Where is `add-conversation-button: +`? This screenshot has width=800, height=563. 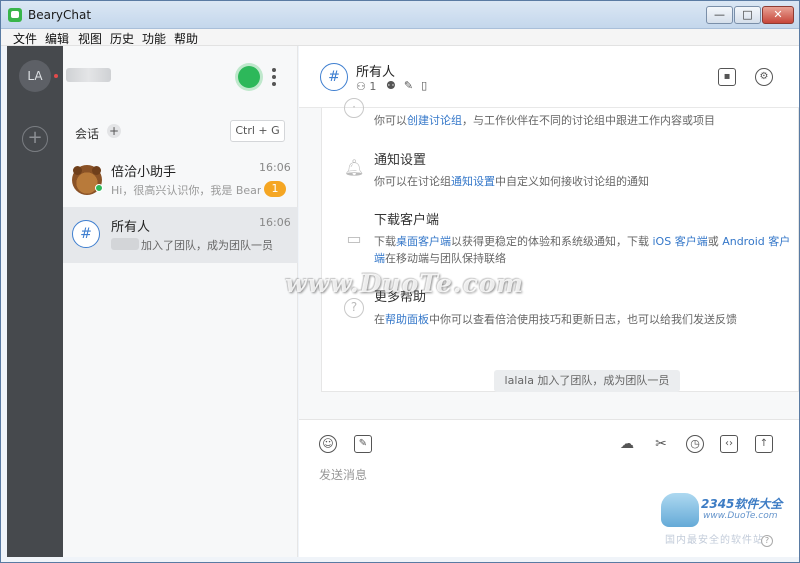 add-conversation-button: + is located at coordinates (114, 131).